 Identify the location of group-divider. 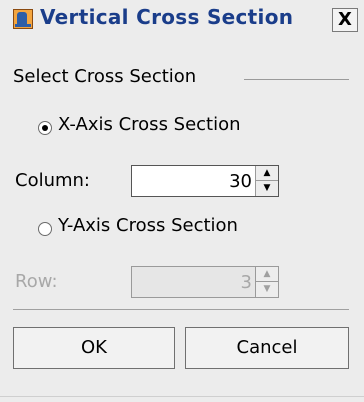
(296, 79).